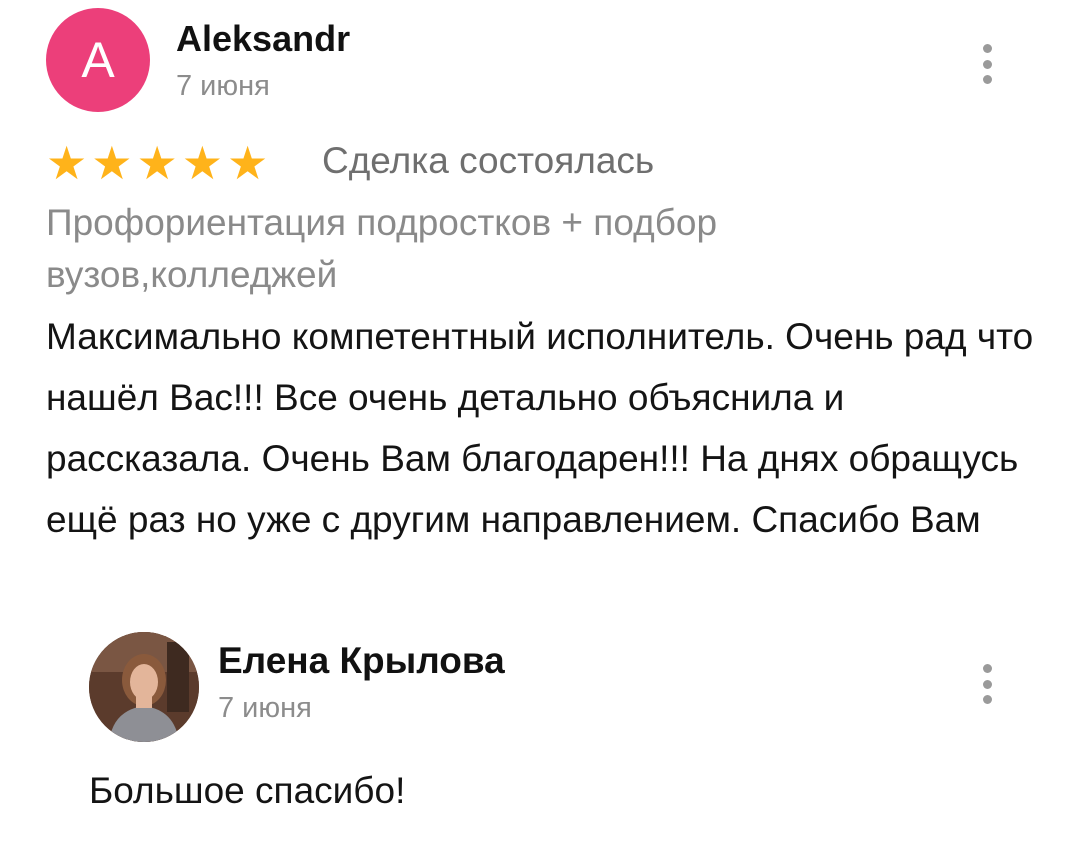  I want to click on review-author-name: Aleksandr, so click(263, 39).